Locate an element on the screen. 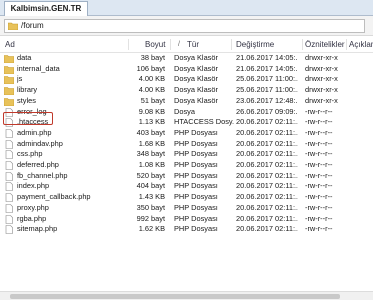 The image size is (373, 300). column-modified: Değiştirme is located at coordinates (255, 44).